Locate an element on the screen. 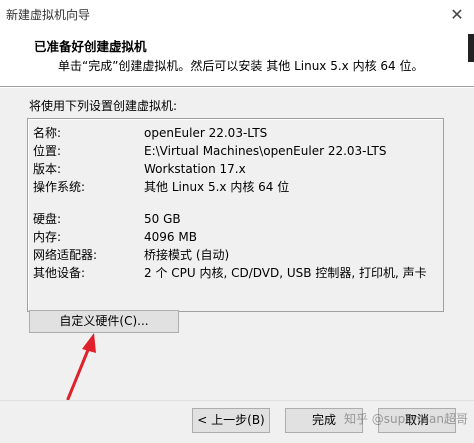 This screenshot has height=443, width=474. setting-value: 桥接模式 (自动) is located at coordinates (187, 255).